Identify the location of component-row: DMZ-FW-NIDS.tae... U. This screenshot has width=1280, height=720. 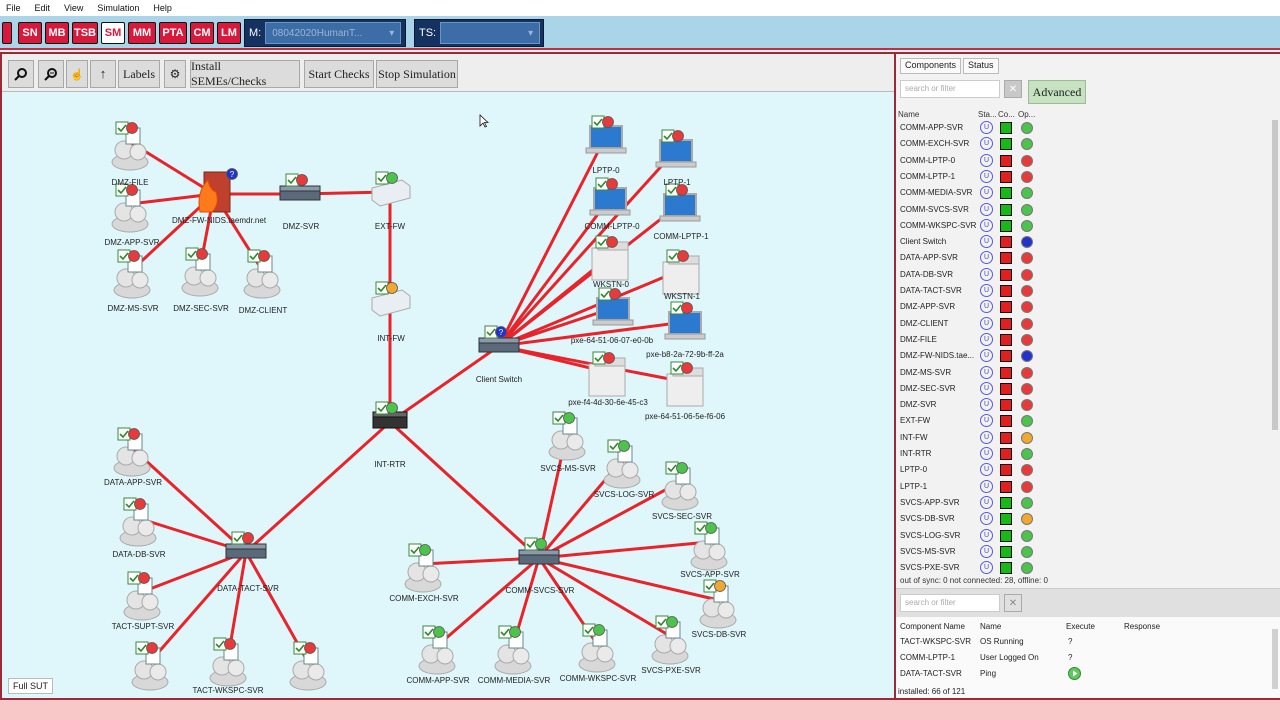
(1084, 356).